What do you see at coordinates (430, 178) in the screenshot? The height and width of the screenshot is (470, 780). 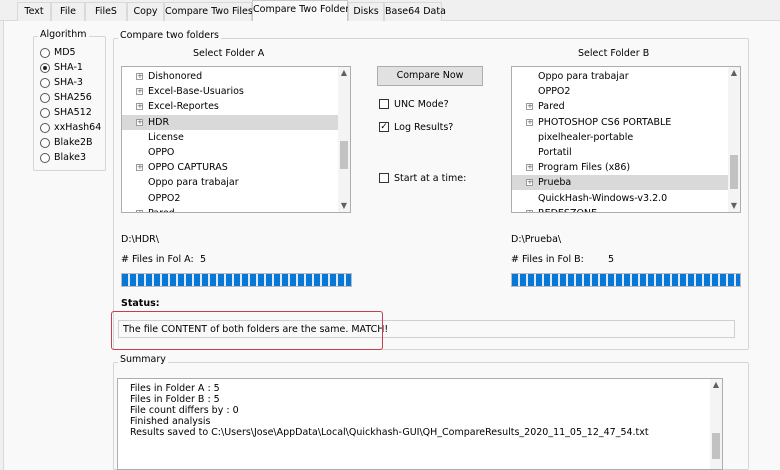 I see `start-at-time-label: Start at a time:` at bounding box center [430, 178].